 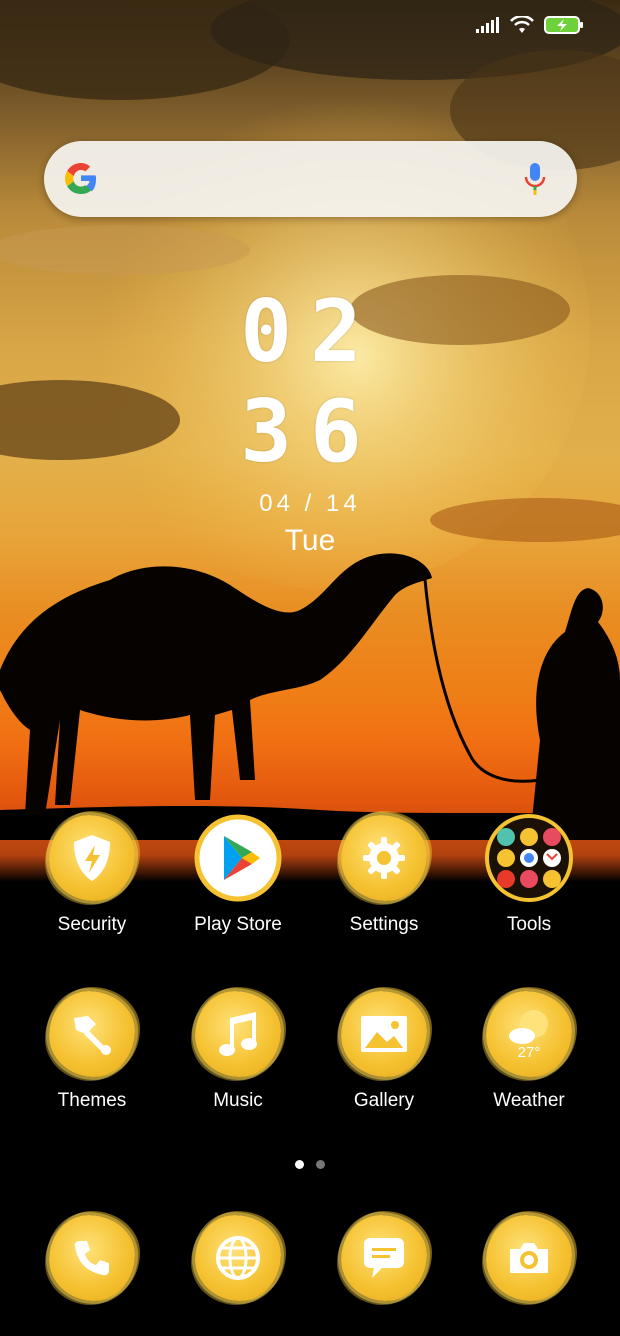 I want to click on signal-icon, so click(x=487, y=25).